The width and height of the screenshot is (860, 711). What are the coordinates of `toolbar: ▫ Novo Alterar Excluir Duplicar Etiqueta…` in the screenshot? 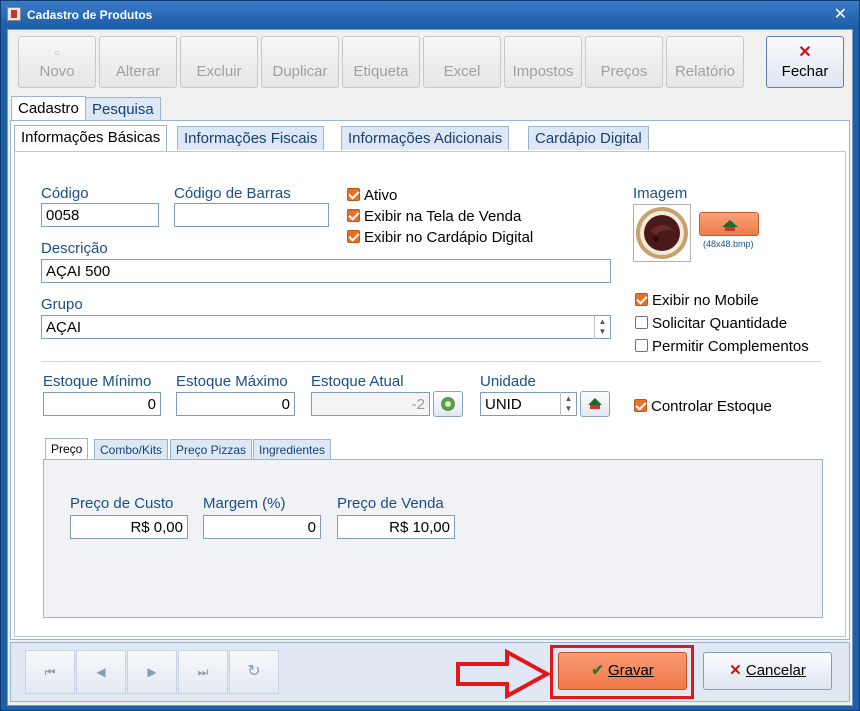 It's located at (433, 64).